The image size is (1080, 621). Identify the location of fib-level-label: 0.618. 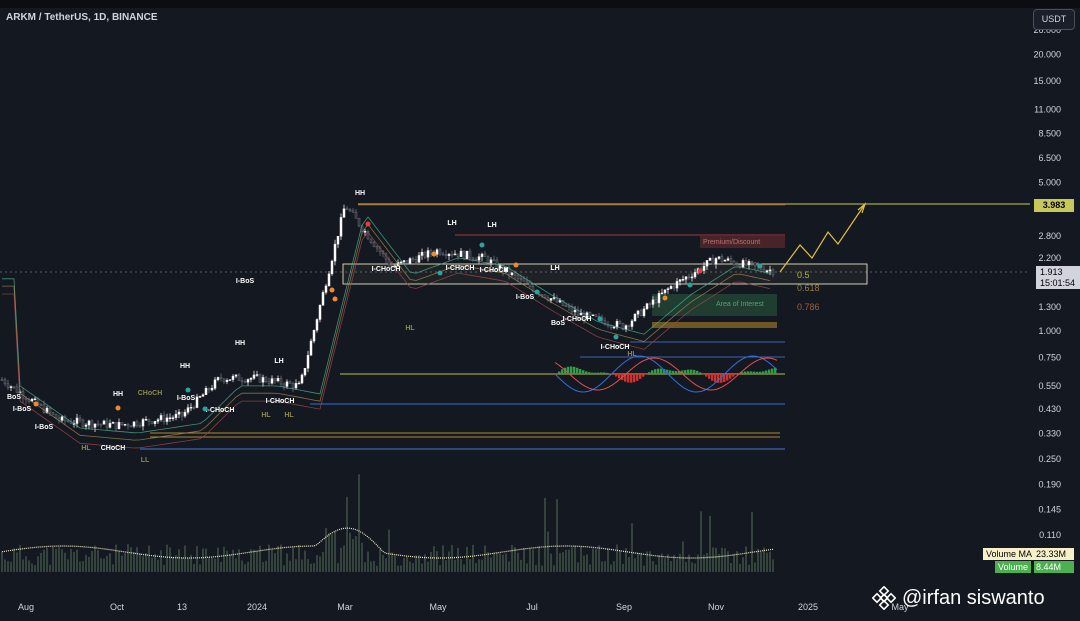
(808, 288).